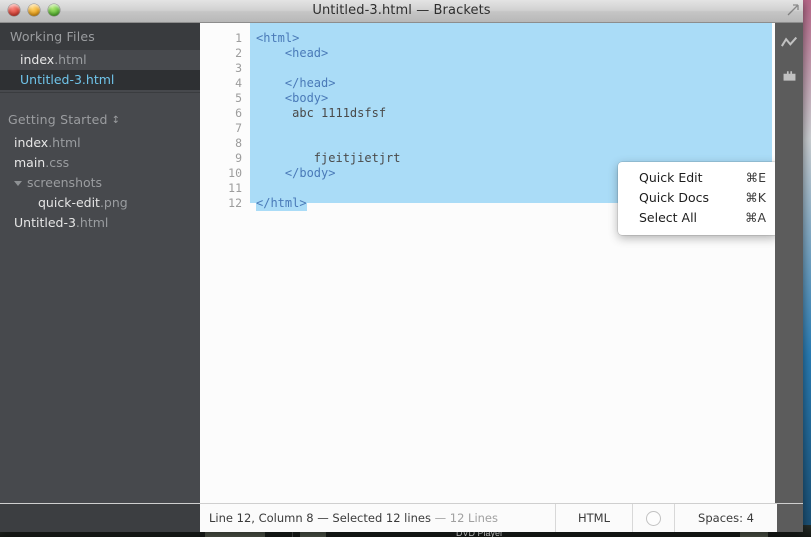 The width and height of the screenshot is (811, 537). I want to click on line-number: 10, so click(235, 173).